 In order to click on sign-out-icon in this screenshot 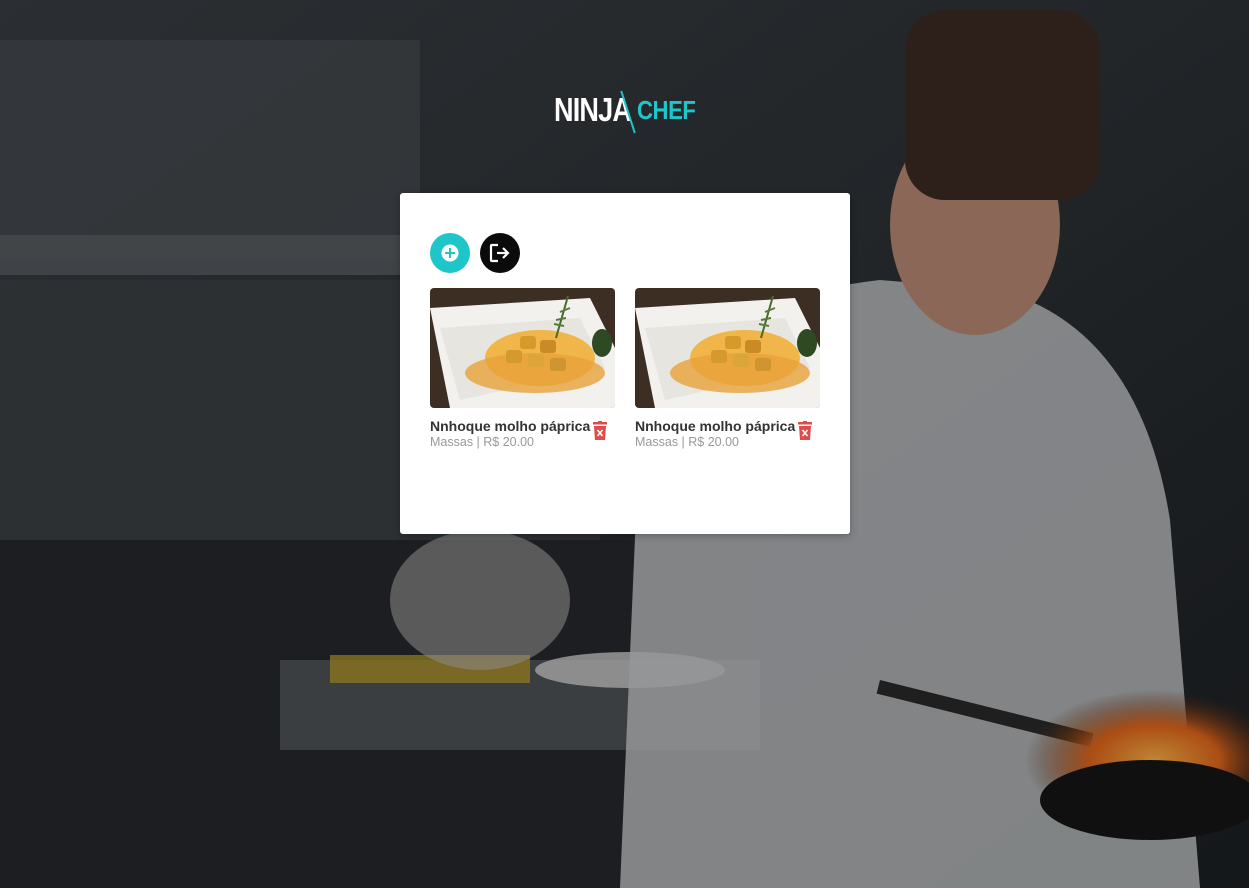, I will do `click(499, 253)`.